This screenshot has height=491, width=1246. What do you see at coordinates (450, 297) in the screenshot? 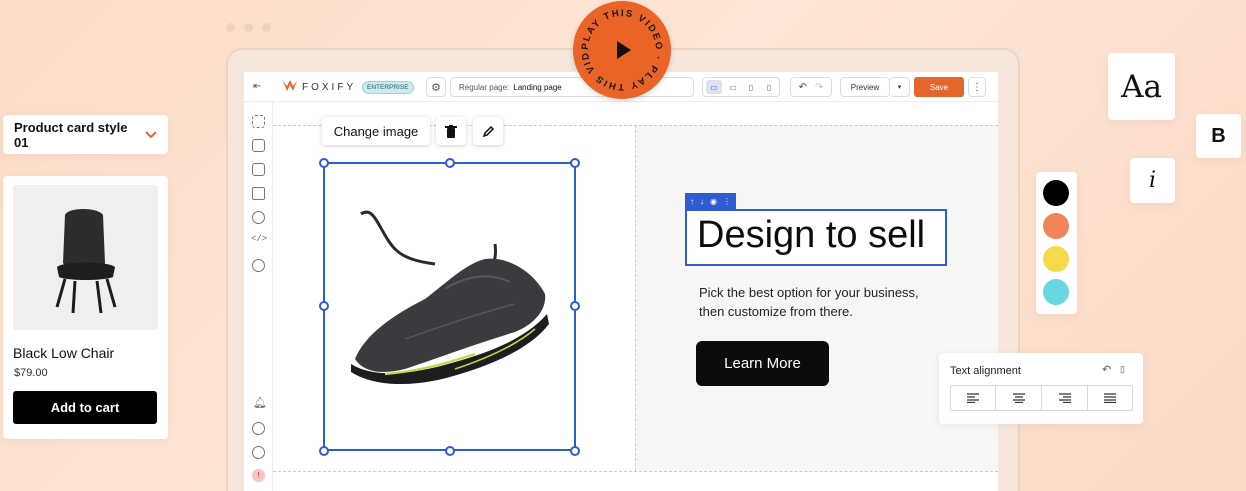
I see `sneaker-image` at bounding box center [450, 297].